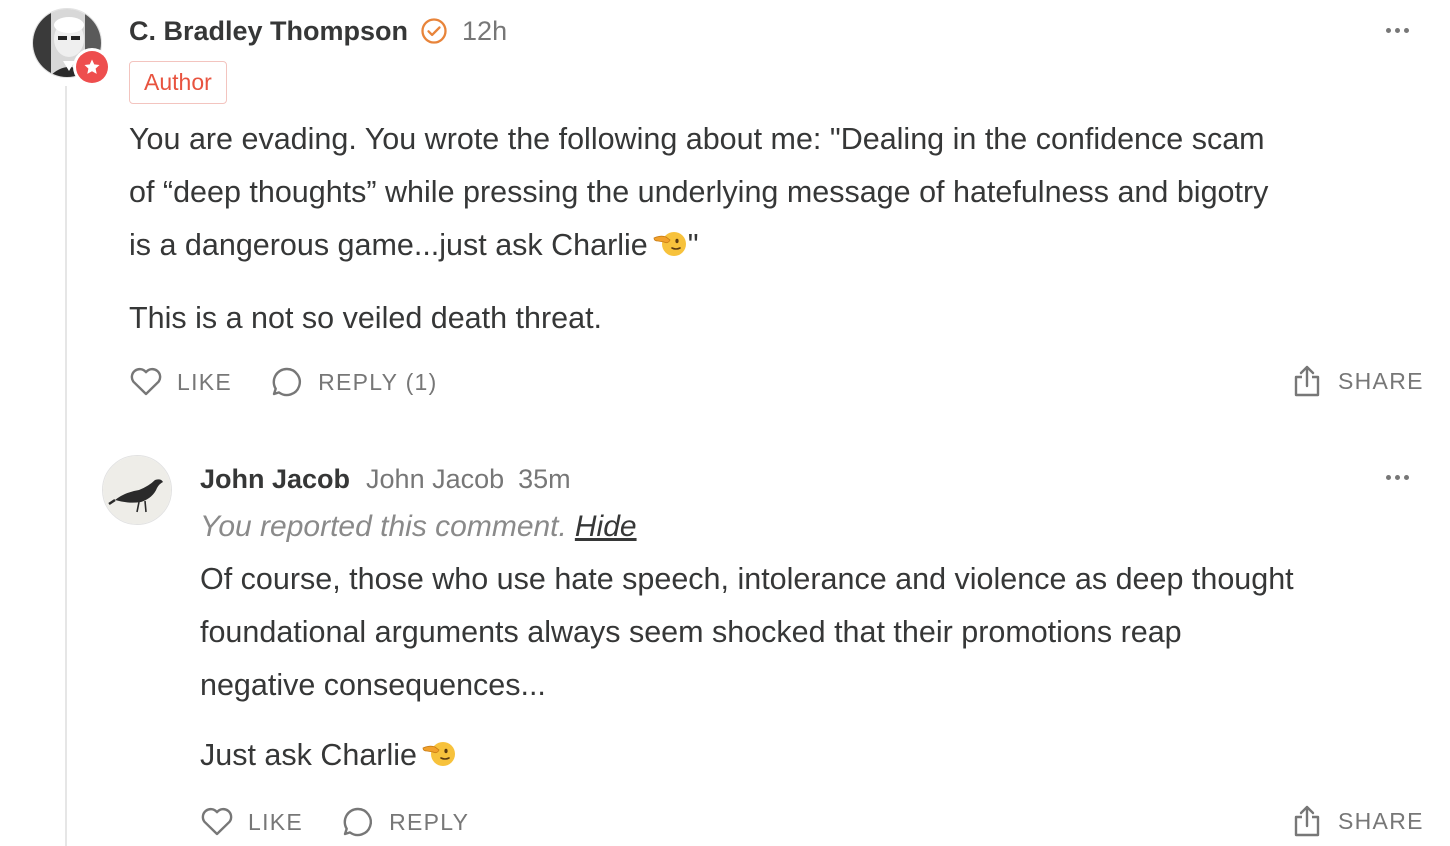 This screenshot has height=846, width=1450. What do you see at coordinates (606, 526) in the screenshot?
I see `hide-link: Hide` at bounding box center [606, 526].